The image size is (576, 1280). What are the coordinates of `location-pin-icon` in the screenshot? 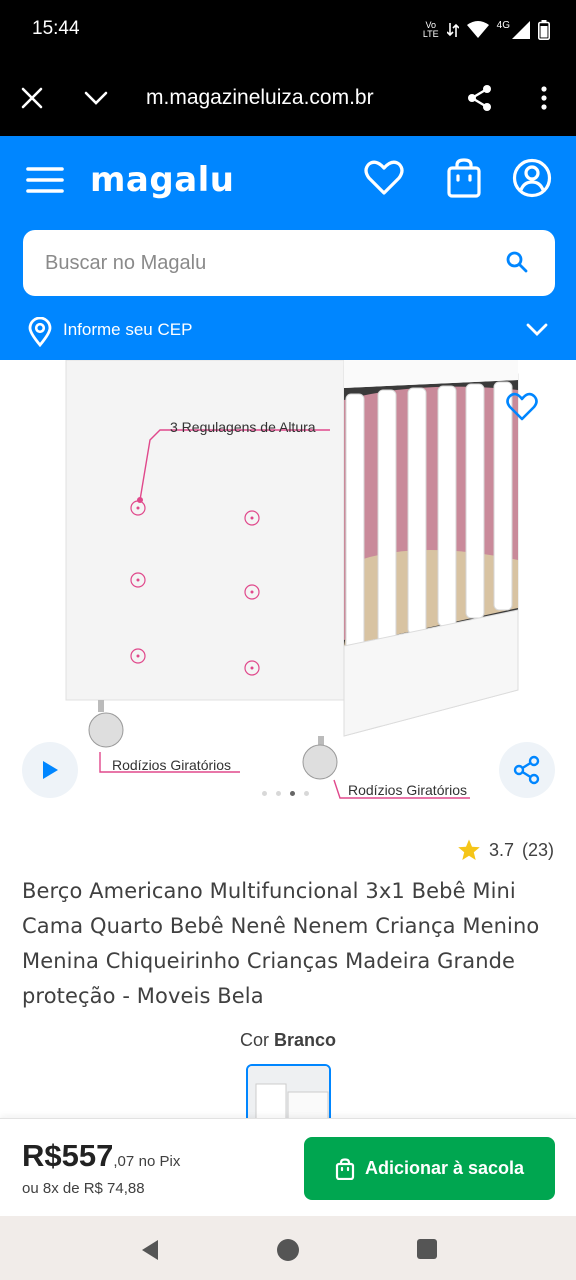 It's located at (40, 332).